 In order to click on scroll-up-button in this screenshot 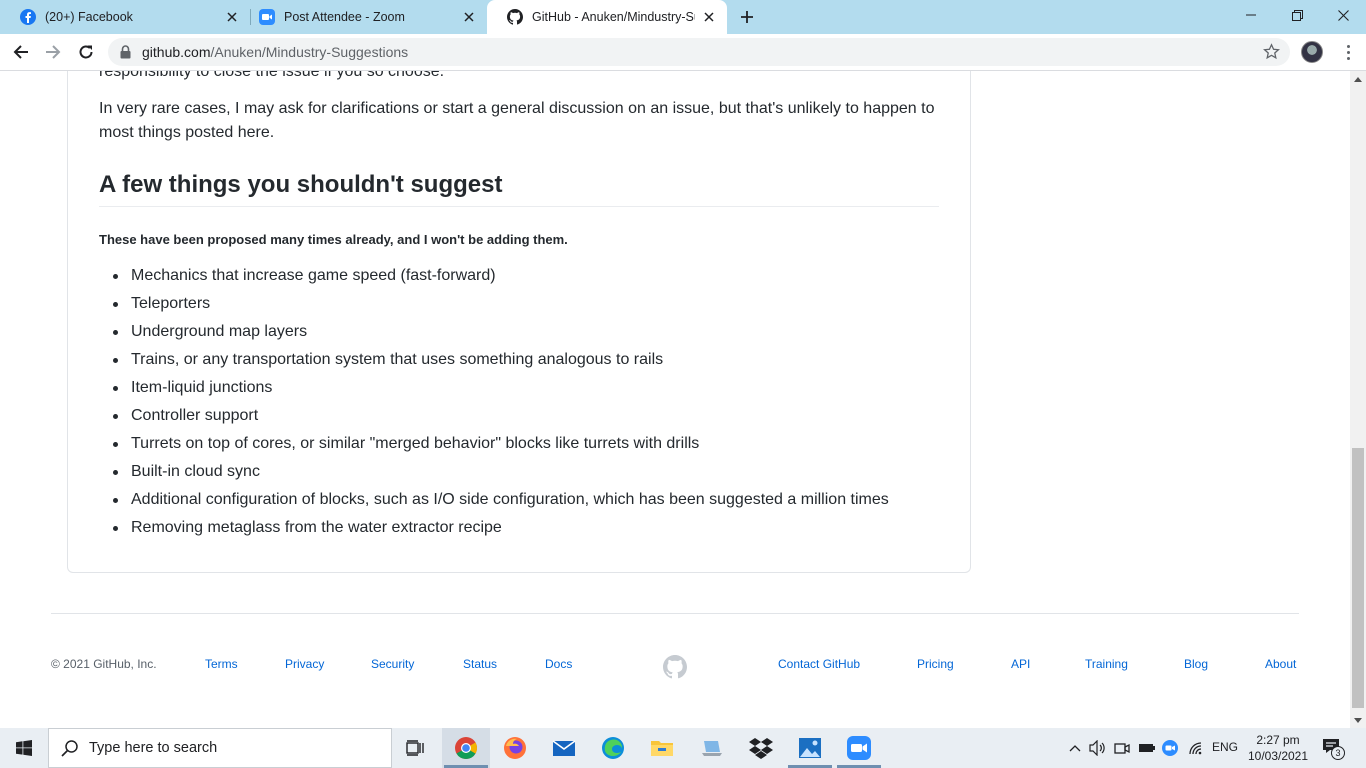, I will do `click(1358, 79)`.